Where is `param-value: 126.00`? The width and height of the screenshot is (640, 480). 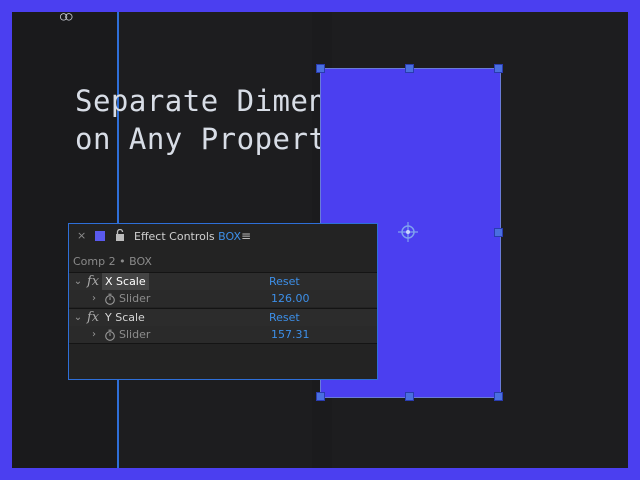 param-value: 126.00 is located at coordinates (290, 298).